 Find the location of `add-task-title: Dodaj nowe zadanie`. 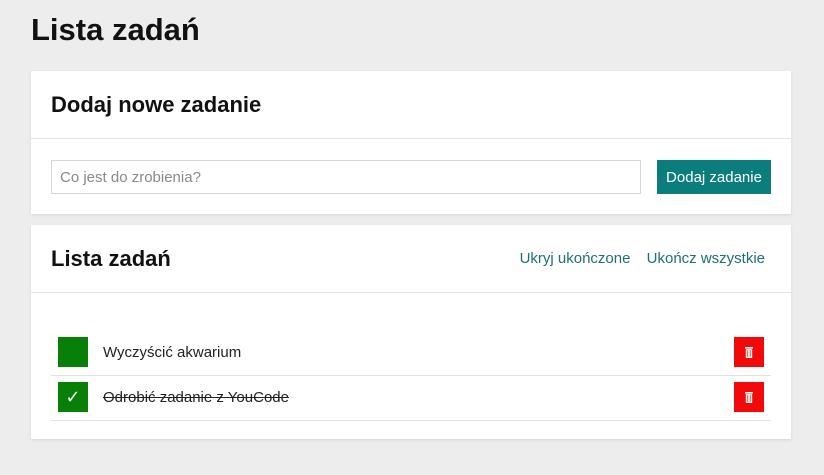

add-task-title: Dodaj nowe zadanie is located at coordinates (156, 104).